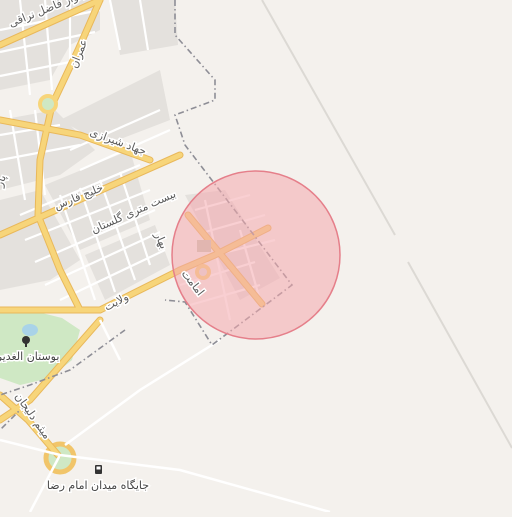 The width and height of the screenshot is (512, 517). I want to click on roundabout-north, so click(48, 104).